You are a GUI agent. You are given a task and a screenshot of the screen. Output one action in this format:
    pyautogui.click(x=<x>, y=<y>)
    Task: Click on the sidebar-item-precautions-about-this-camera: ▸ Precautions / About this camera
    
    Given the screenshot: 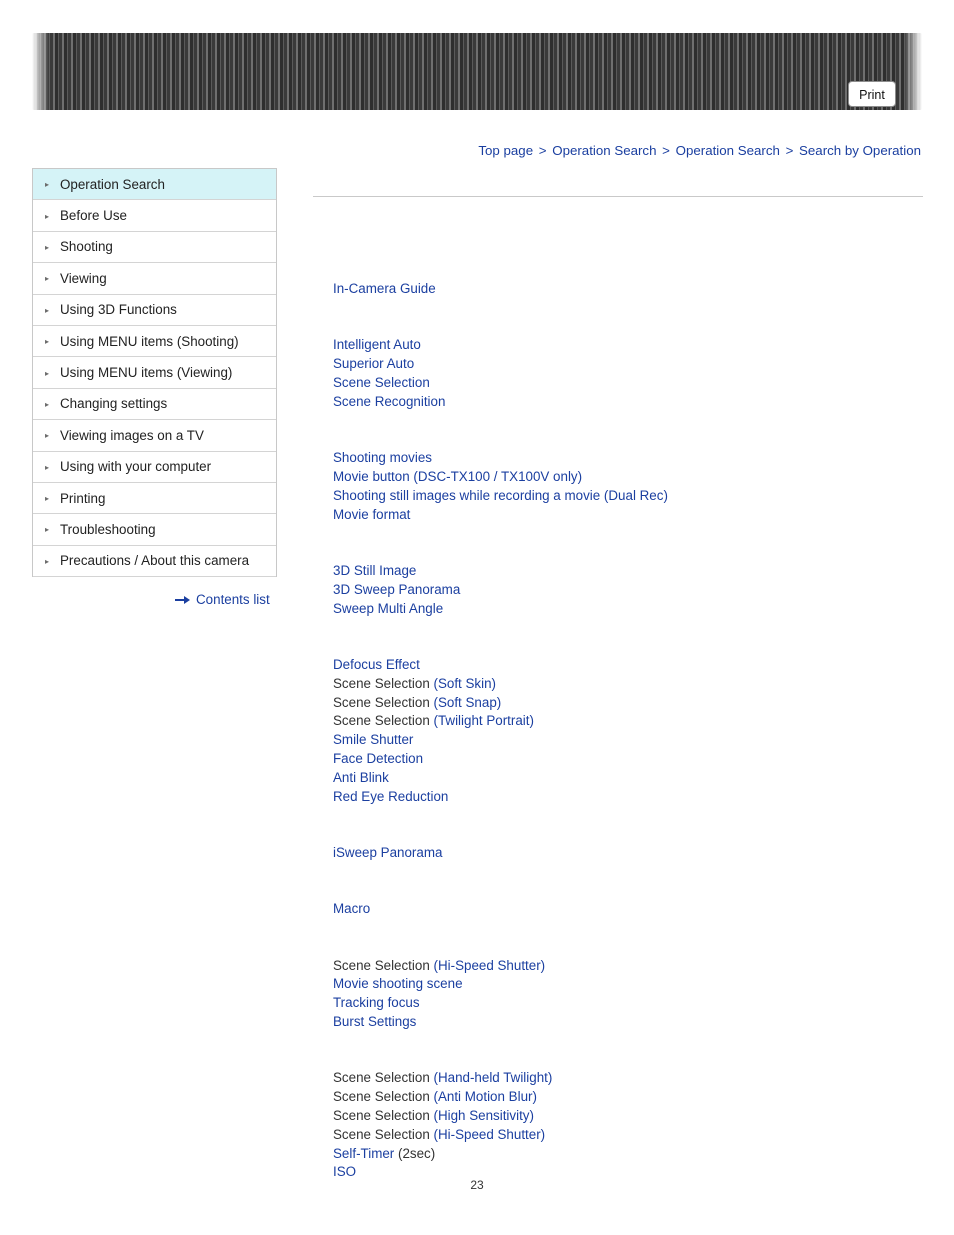 What is the action you would take?
    pyautogui.click(x=154, y=561)
    